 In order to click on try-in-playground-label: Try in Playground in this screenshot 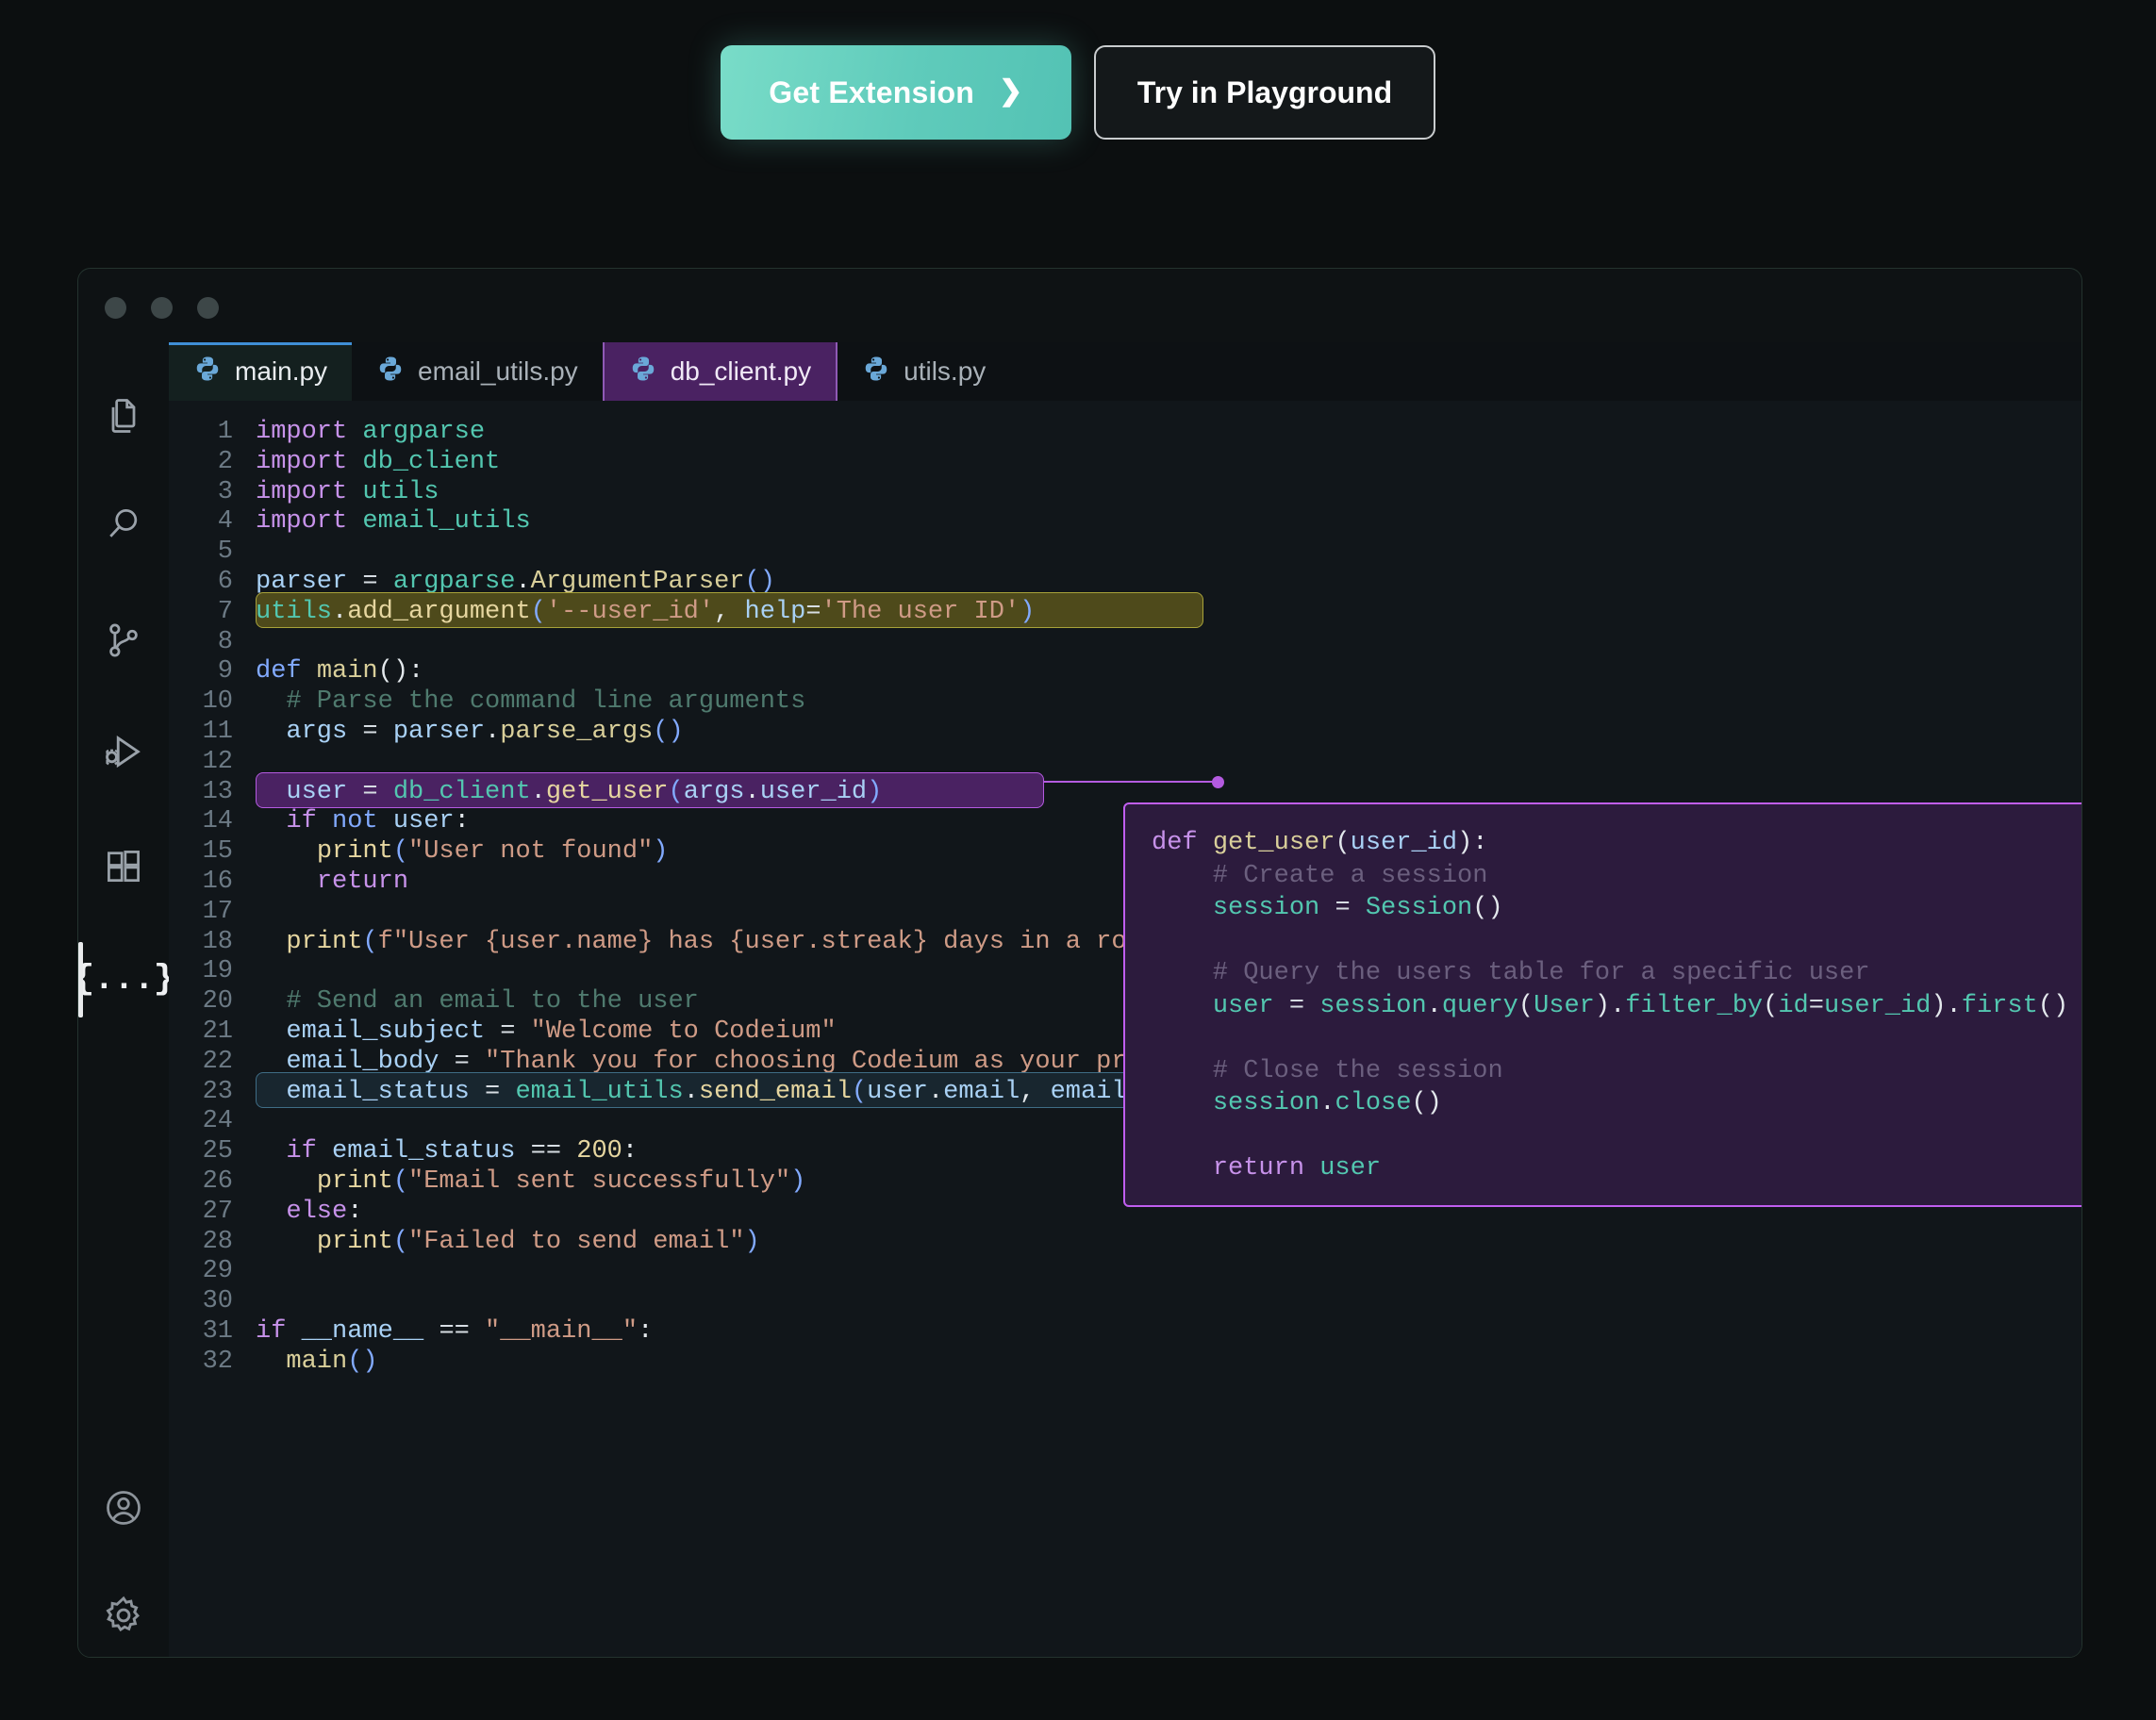, I will do `click(1264, 91)`.